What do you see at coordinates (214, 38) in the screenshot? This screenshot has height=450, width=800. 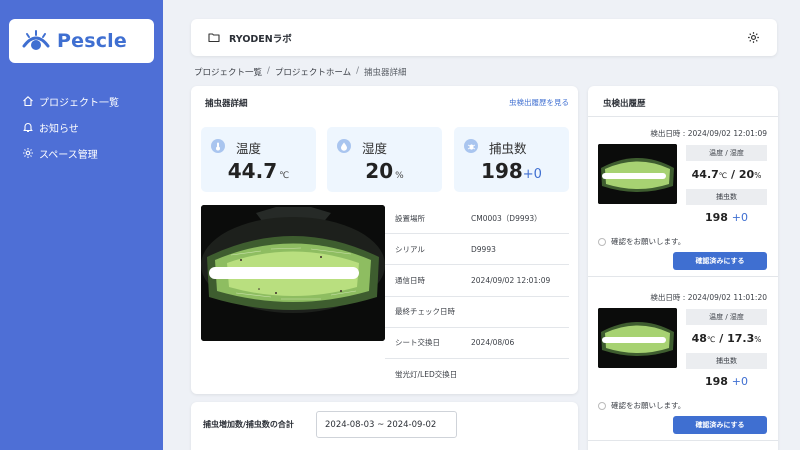 I see `folder-icon` at bounding box center [214, 38].